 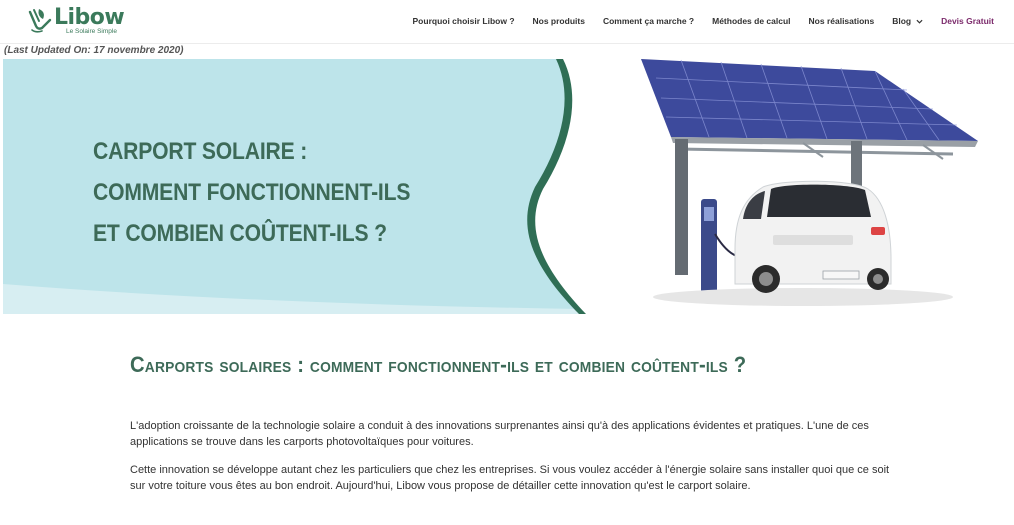 I want to click on nav-item-realisations: Nos réalisations, so click(x=842, y=21).